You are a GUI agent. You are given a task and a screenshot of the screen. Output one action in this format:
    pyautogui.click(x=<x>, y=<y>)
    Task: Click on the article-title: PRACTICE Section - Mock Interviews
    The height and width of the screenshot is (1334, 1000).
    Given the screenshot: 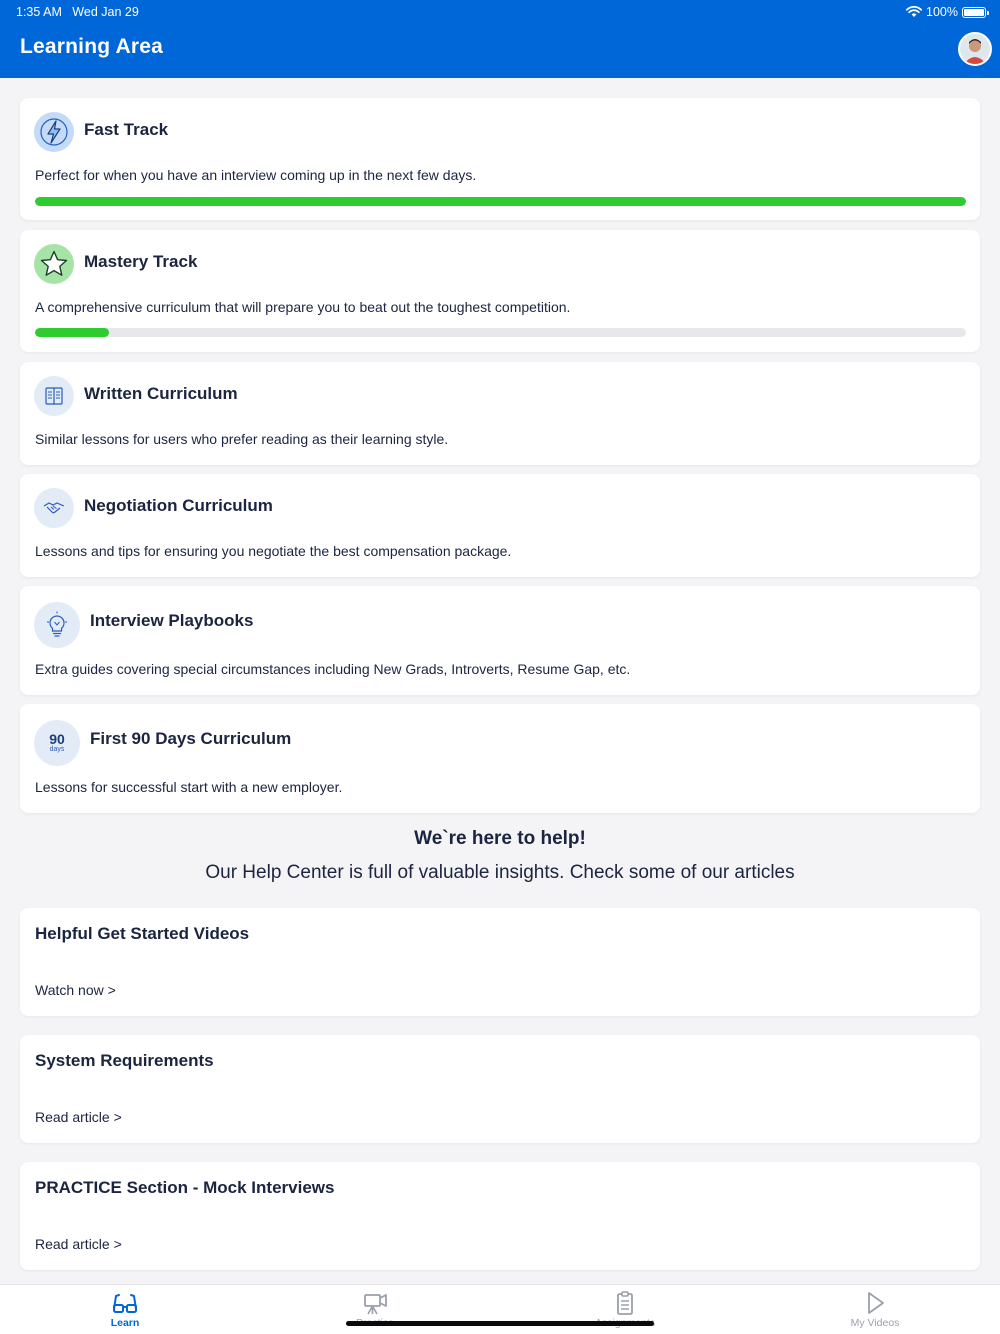 What is the action you would take?
    pyautogui.click(x=185, y=1187)
    